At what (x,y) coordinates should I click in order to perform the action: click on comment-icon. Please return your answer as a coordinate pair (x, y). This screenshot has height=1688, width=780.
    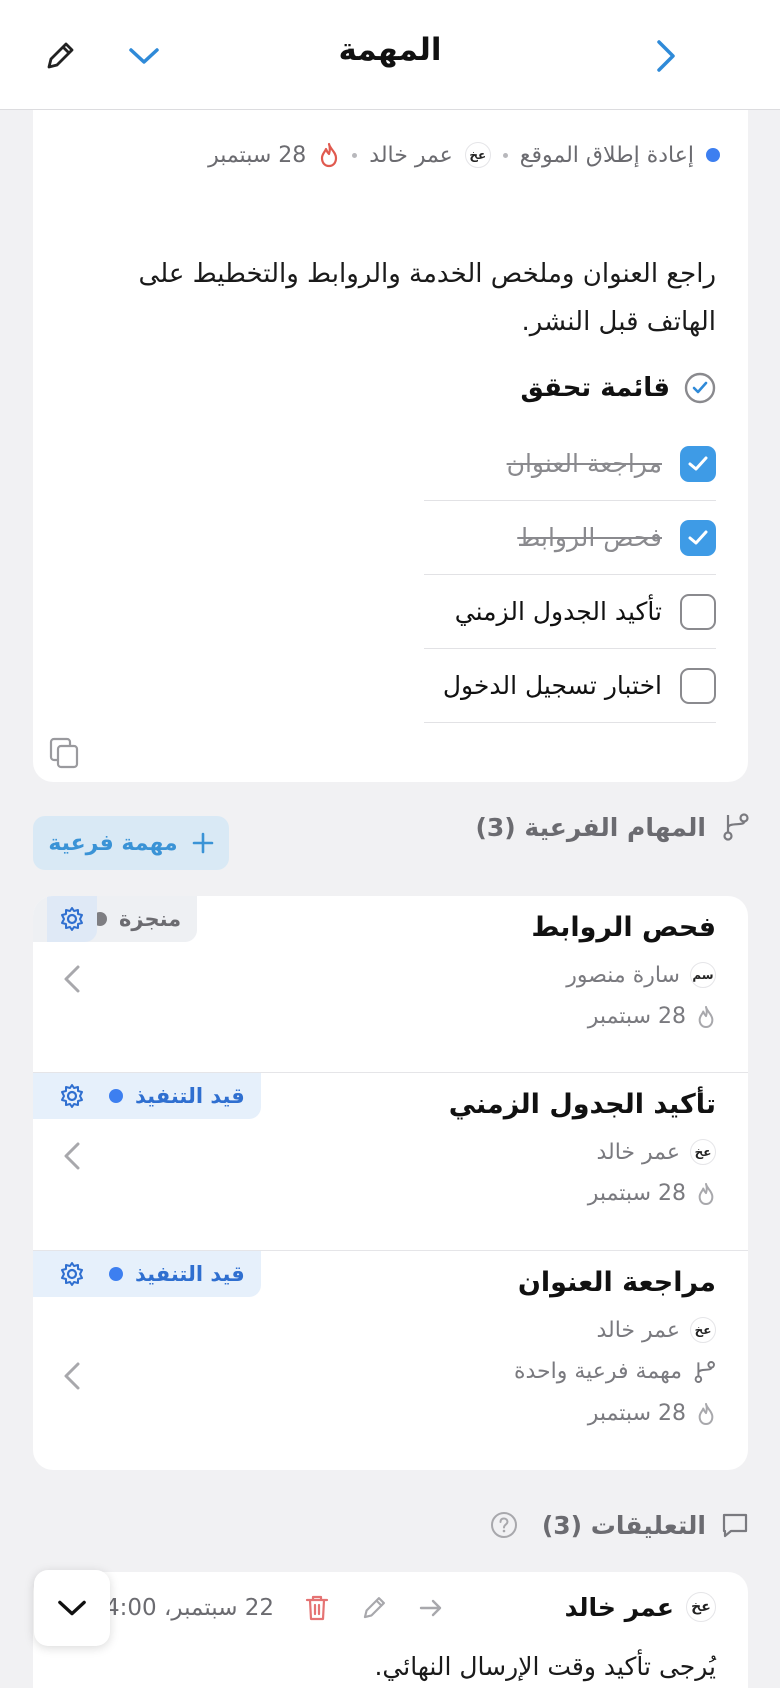
    Looking at the image, I should click on (735, 1525).